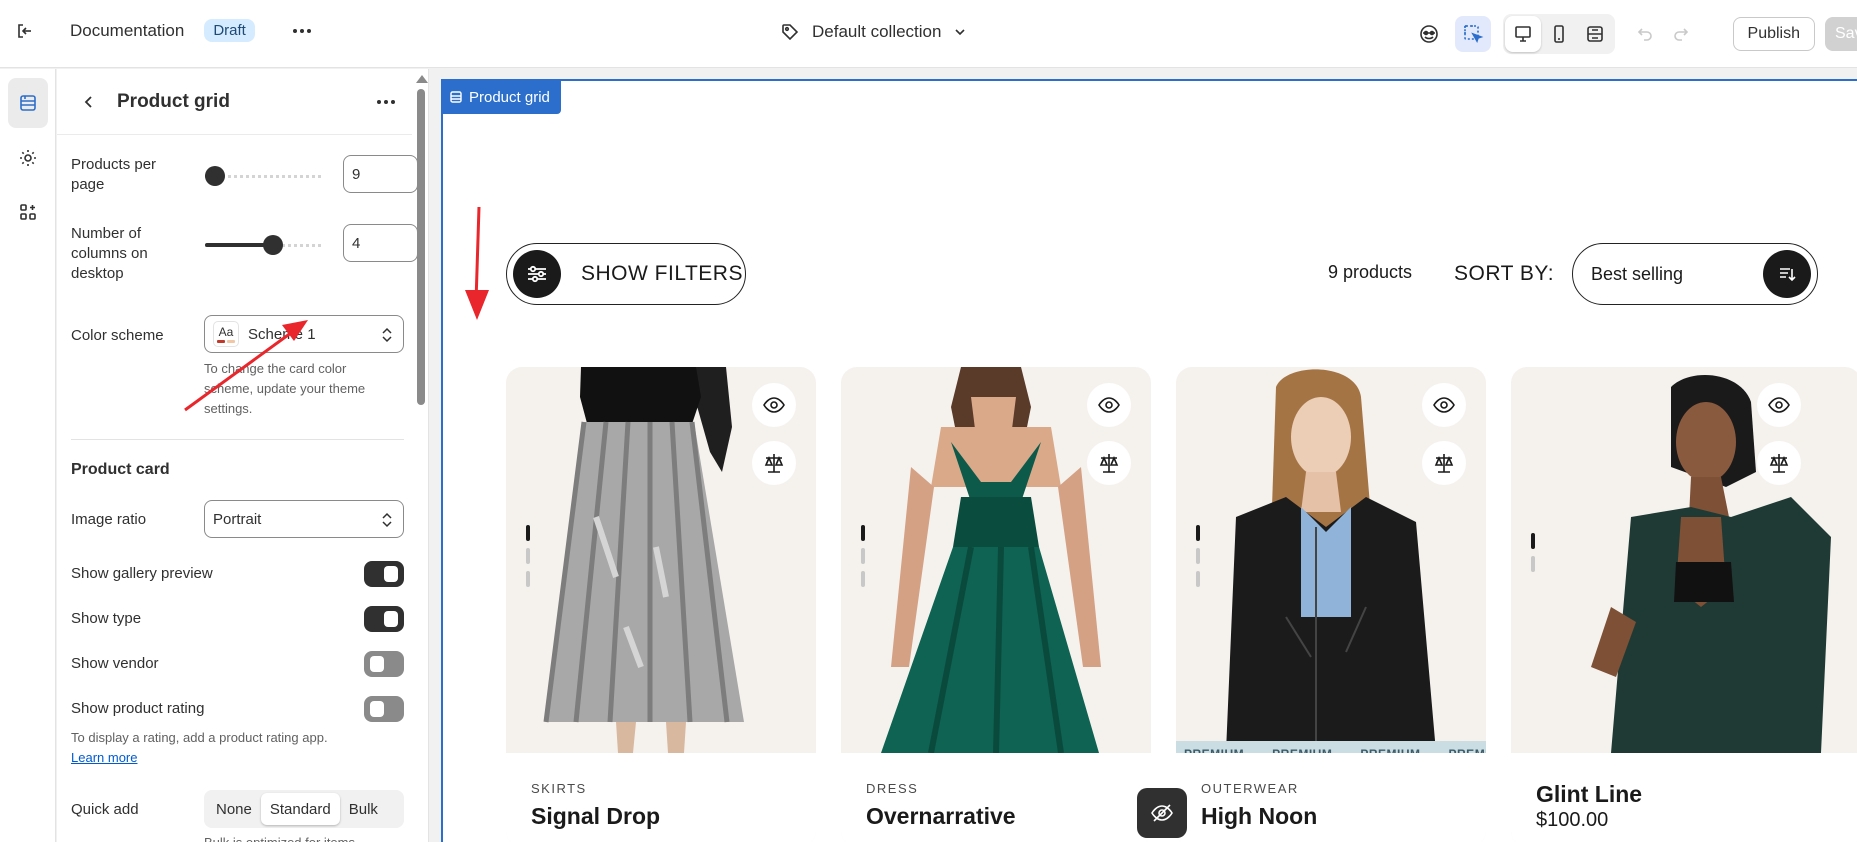 Image resolution: width=1857 pixels, height=842 pixels. Describe the element at coordinates (1429, 34) in the screenshot. I see `ai-assistant-icon` at that location.